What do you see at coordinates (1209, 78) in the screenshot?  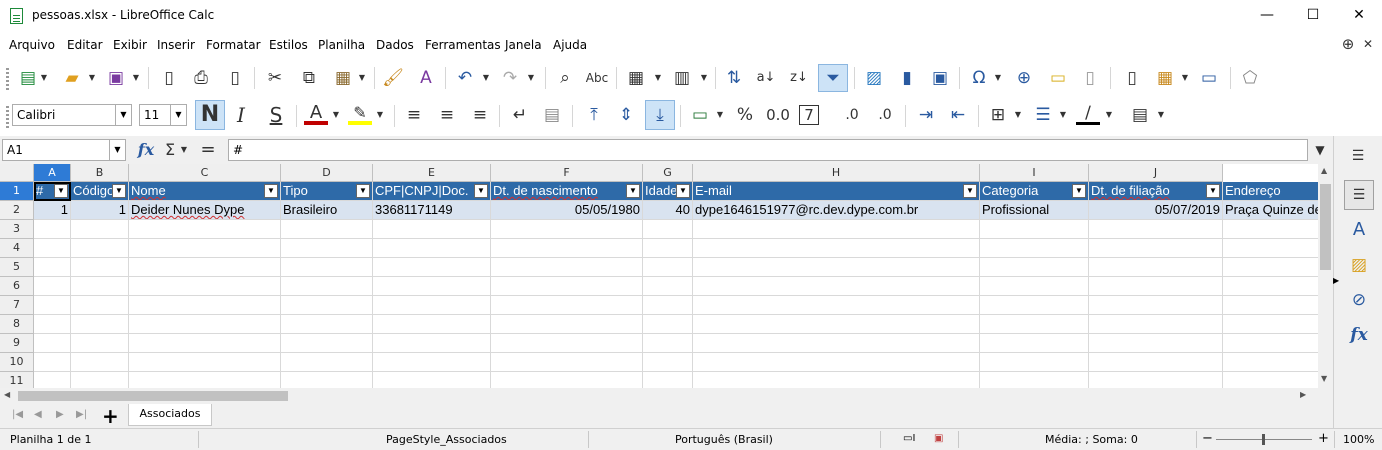 I see `split-window-icon: ▭` at bounding box center [1209, 78].